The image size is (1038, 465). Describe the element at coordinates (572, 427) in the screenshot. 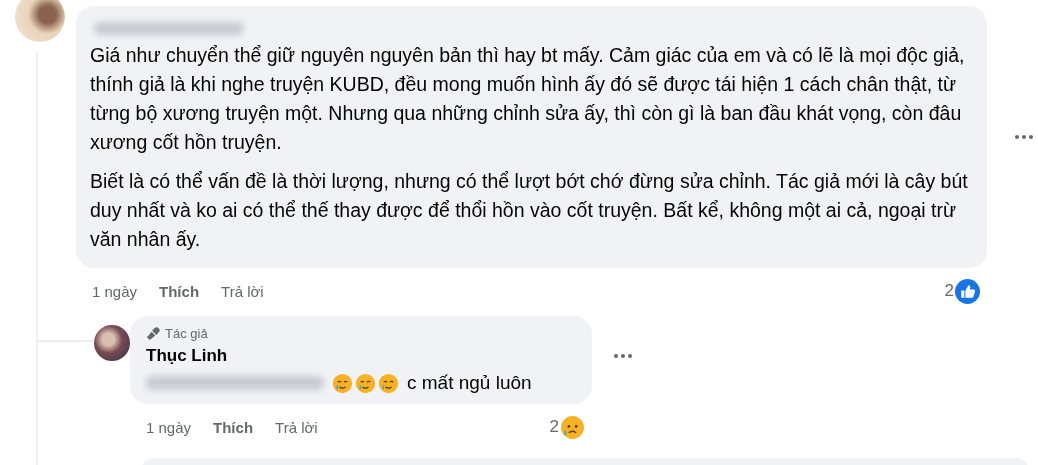

I see `sad-face-icon` at that location.